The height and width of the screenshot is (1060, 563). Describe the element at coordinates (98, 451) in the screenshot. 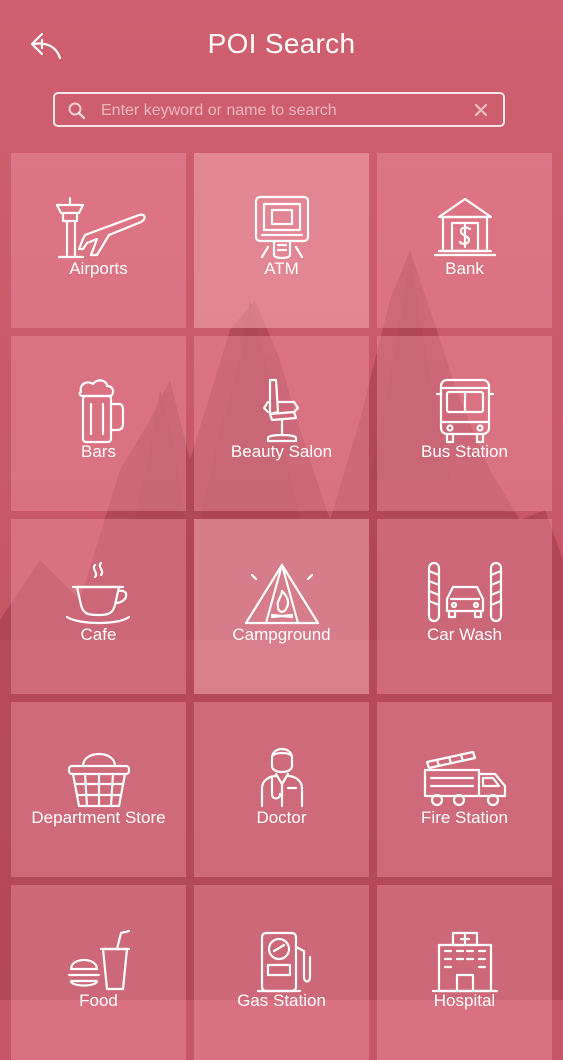

I see `category-label: Bars` at that location.